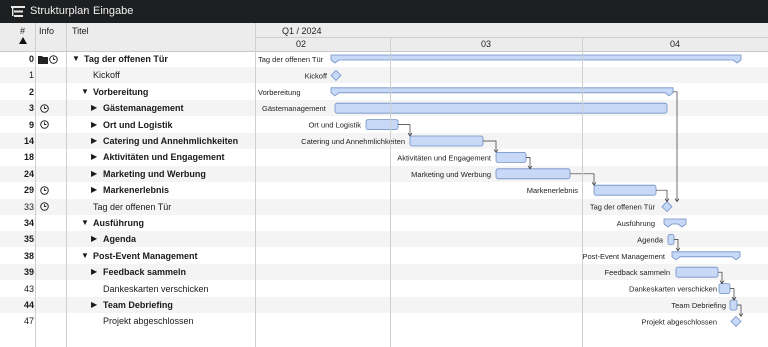  Describe the element at coordinates (66, 185) in the screenshot. I see `column-divider-info` at that location.